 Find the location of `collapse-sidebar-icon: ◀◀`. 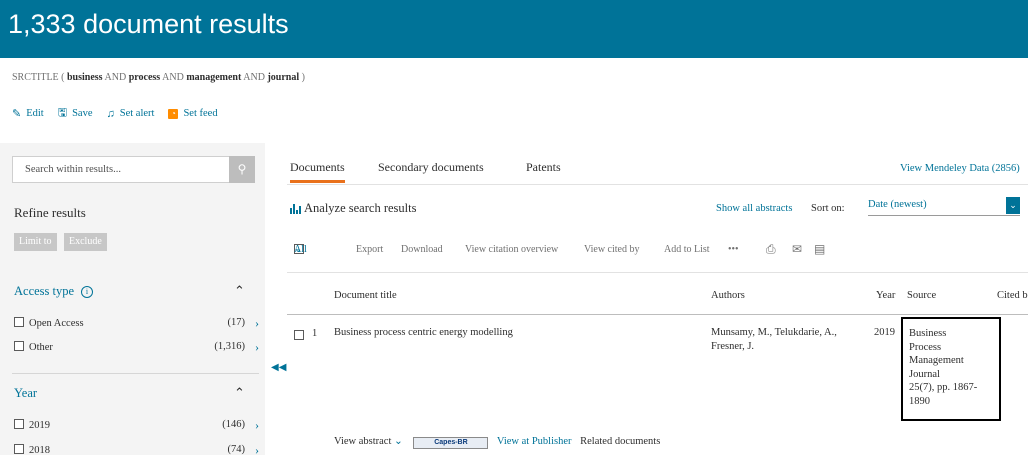

collapse-sidebar-icon: ◀◀ is located at coordinates (278, 367).